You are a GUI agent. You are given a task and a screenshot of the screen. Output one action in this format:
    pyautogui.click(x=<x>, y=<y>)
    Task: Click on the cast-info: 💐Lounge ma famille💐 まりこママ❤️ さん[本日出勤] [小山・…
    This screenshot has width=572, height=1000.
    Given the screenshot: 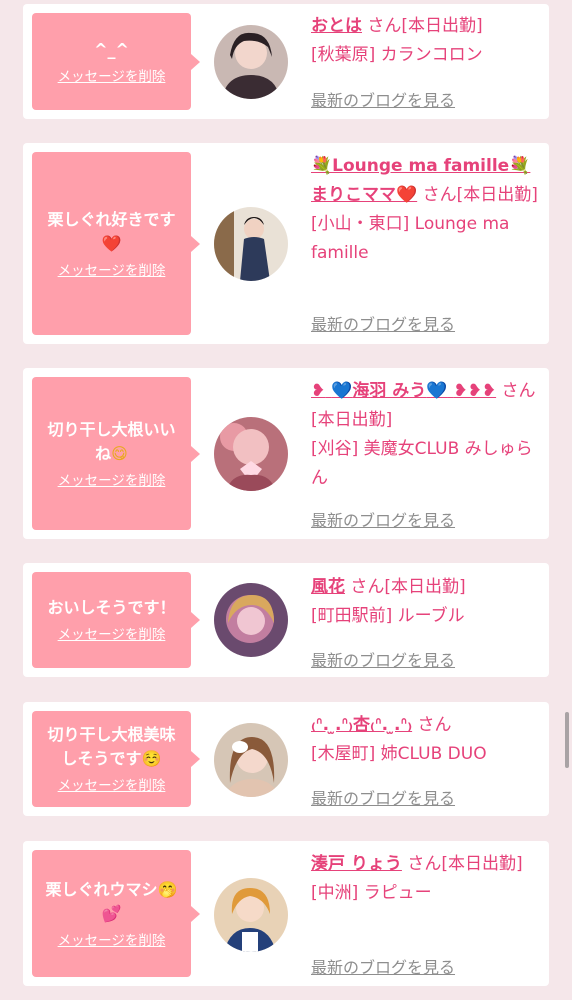 What is the action you would take?
    pyautogui.click(x=426, y=210)
    